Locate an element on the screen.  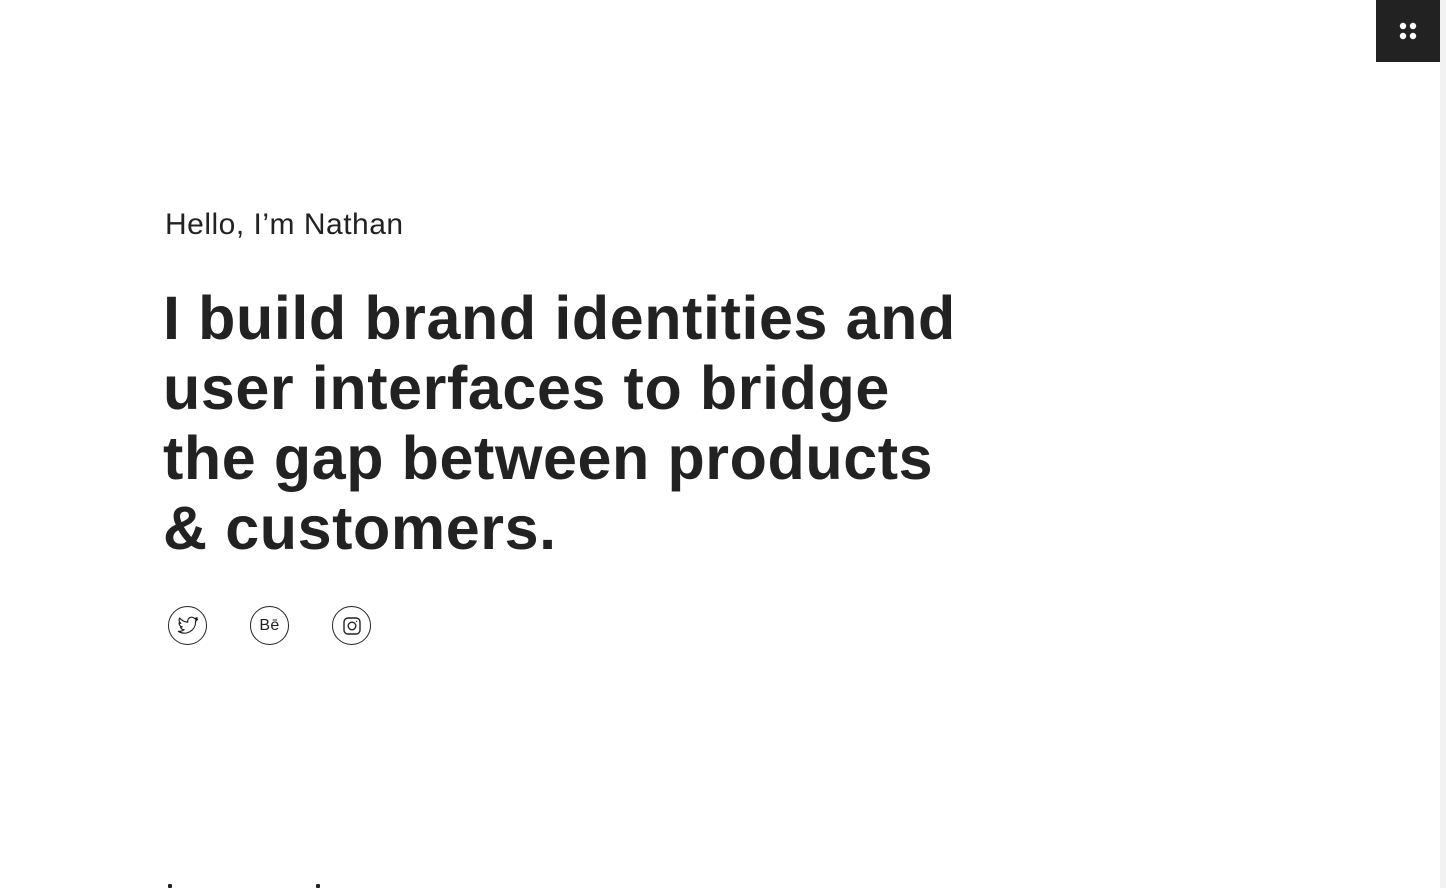
grid-dots-icon is located at coordinates (1408, 31).